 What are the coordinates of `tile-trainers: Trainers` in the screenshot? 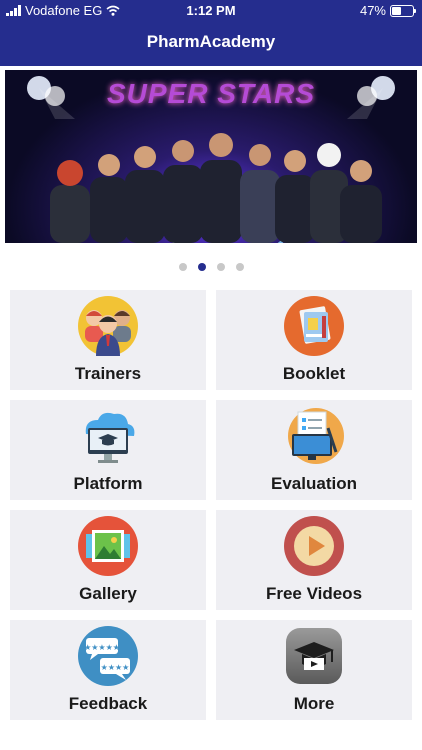 It's located at (108, 340).